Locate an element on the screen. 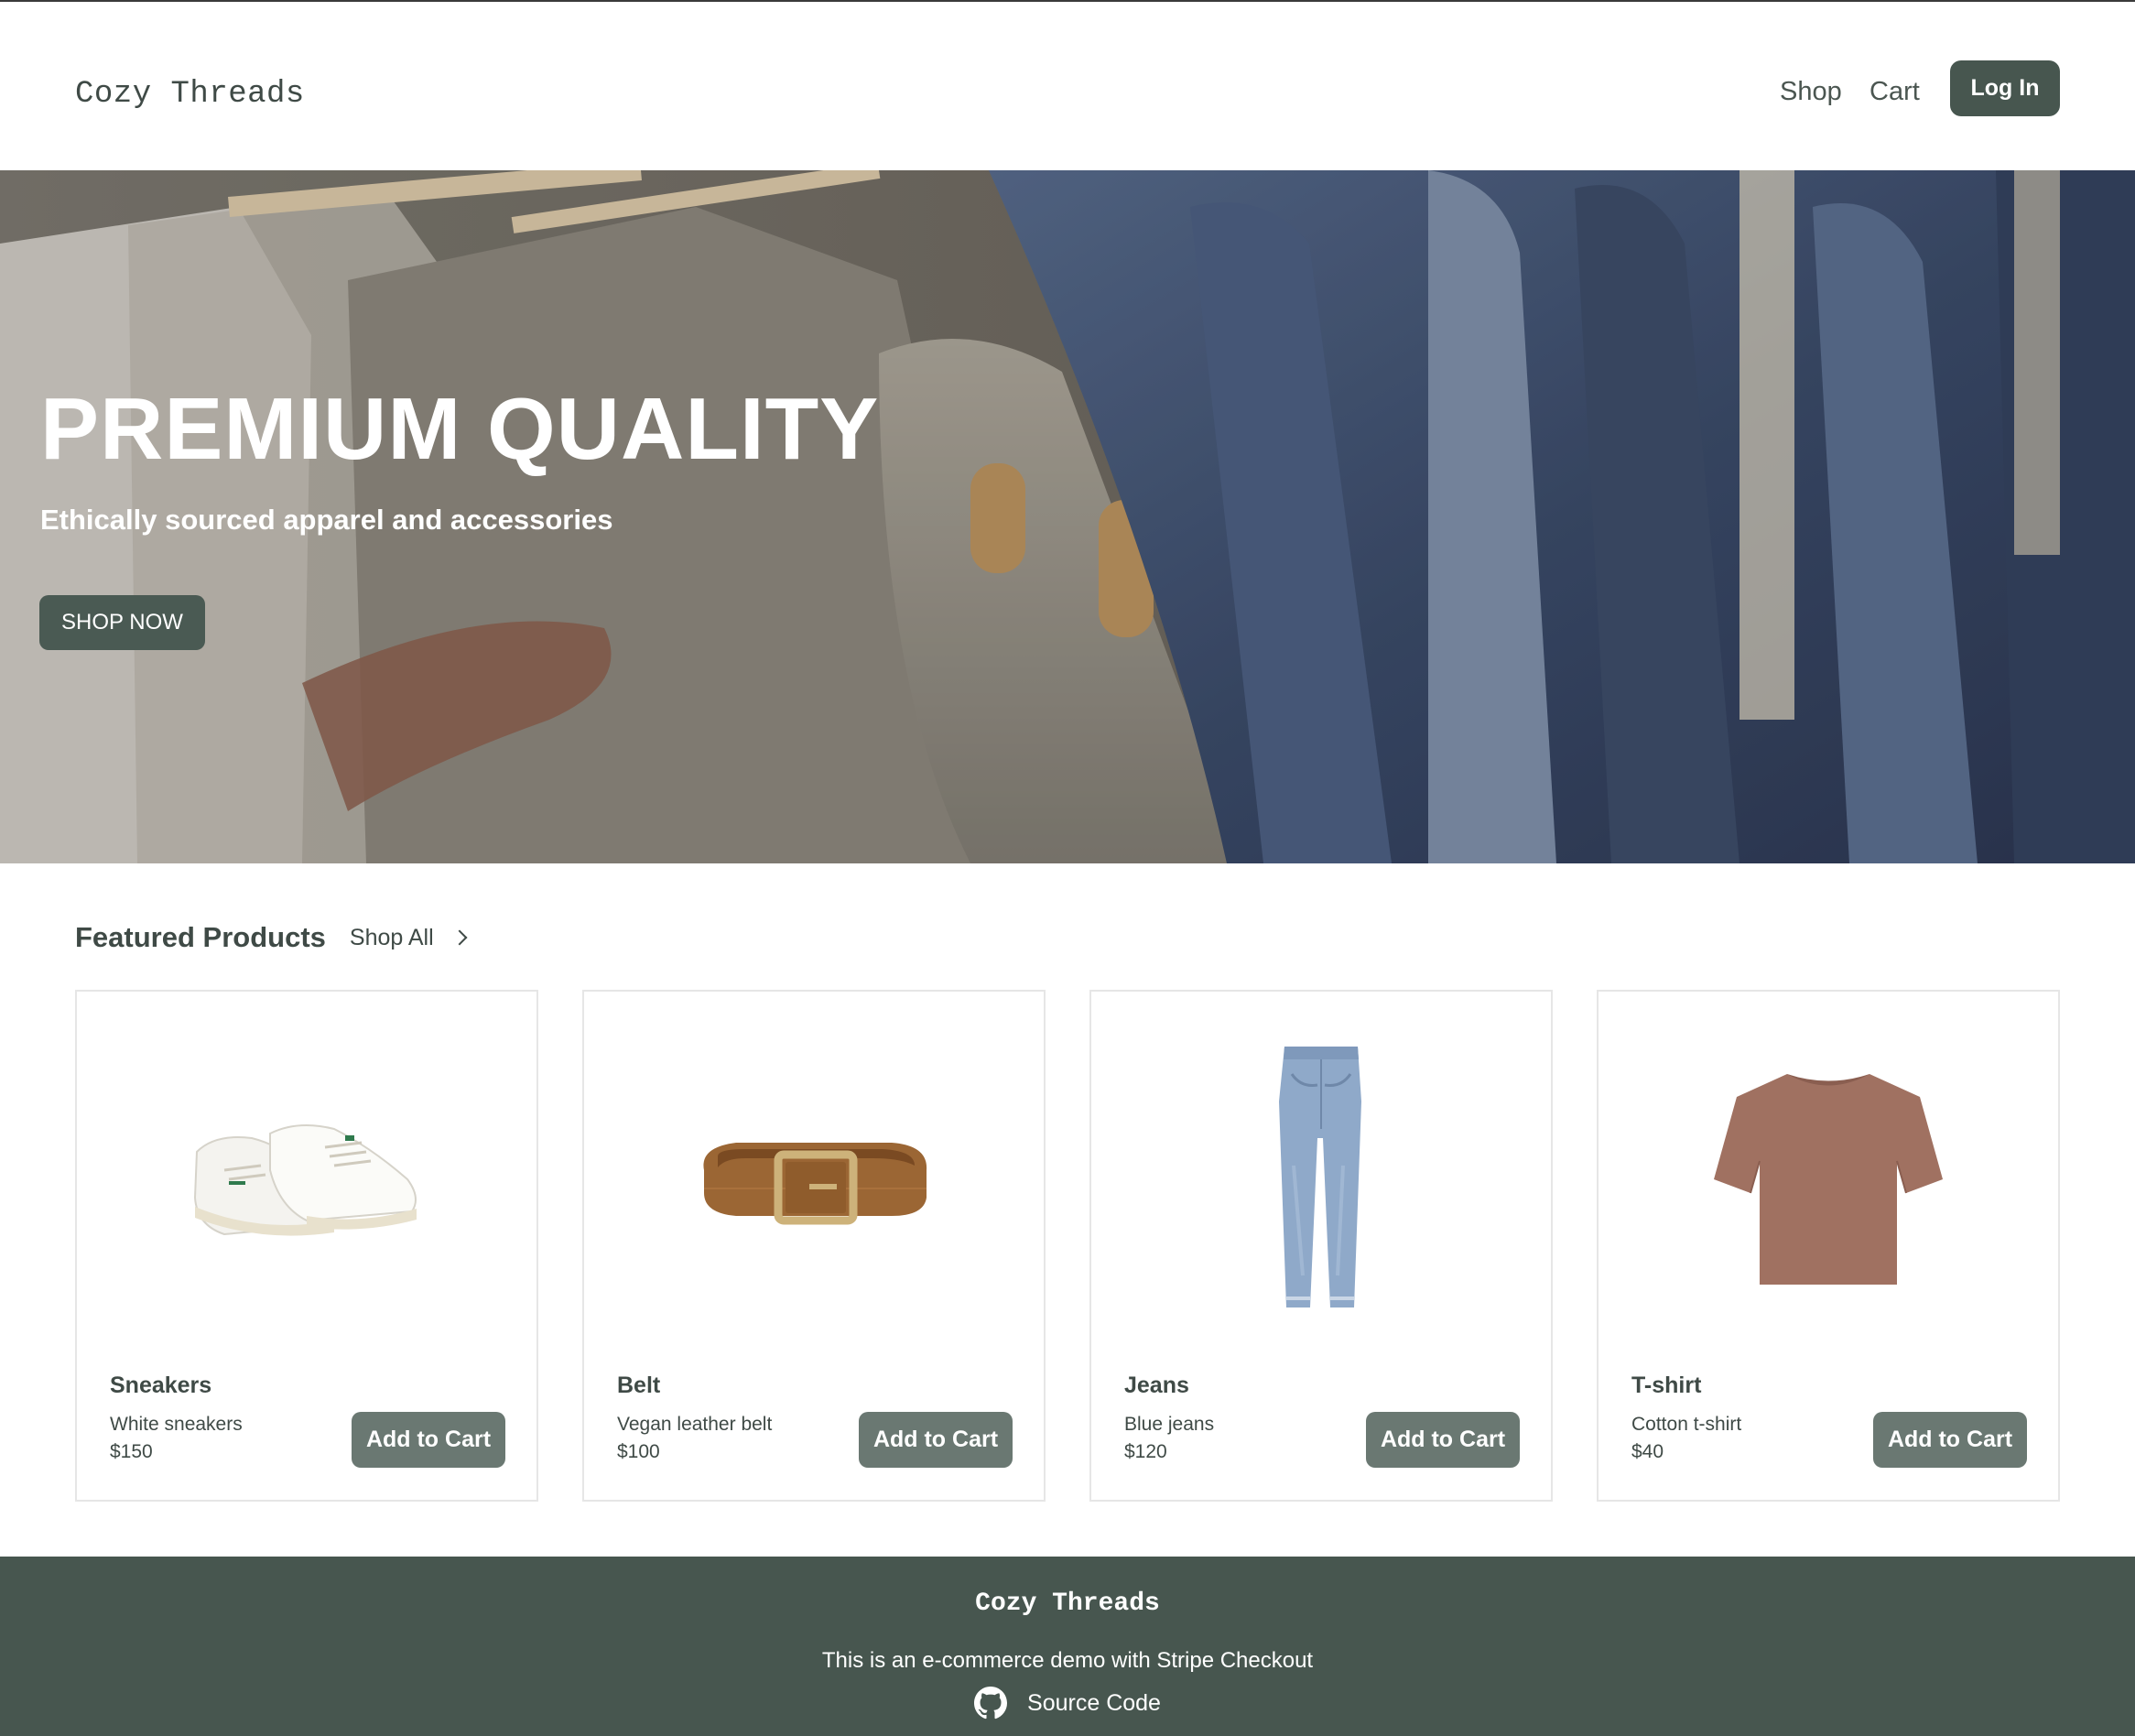  login-button: Log In is located at coordinates (2005, 88).